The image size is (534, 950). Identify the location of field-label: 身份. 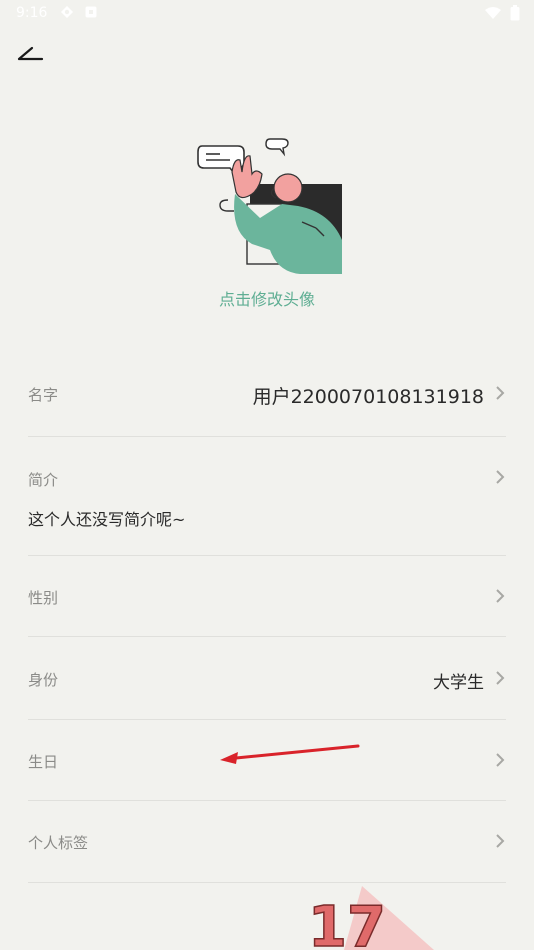
(43, 680).